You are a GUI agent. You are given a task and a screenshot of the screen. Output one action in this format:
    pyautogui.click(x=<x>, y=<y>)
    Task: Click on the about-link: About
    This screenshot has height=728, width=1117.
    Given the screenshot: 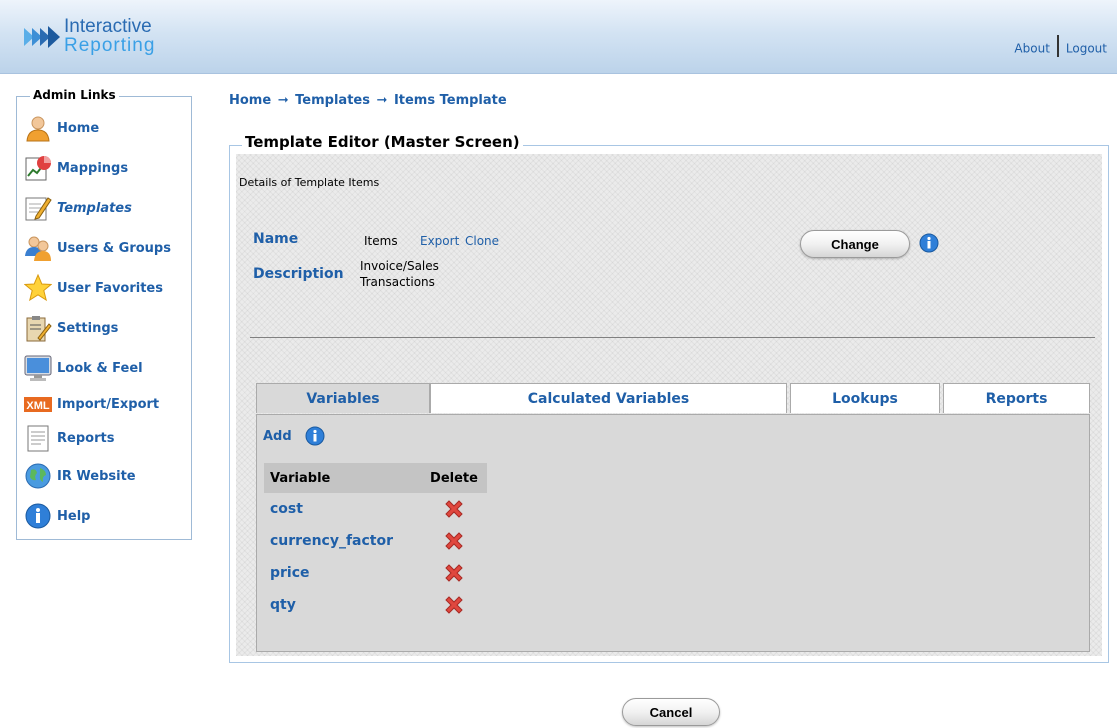 What is the action you would take?
    pyautogui.click(x=1031, y=49)
    